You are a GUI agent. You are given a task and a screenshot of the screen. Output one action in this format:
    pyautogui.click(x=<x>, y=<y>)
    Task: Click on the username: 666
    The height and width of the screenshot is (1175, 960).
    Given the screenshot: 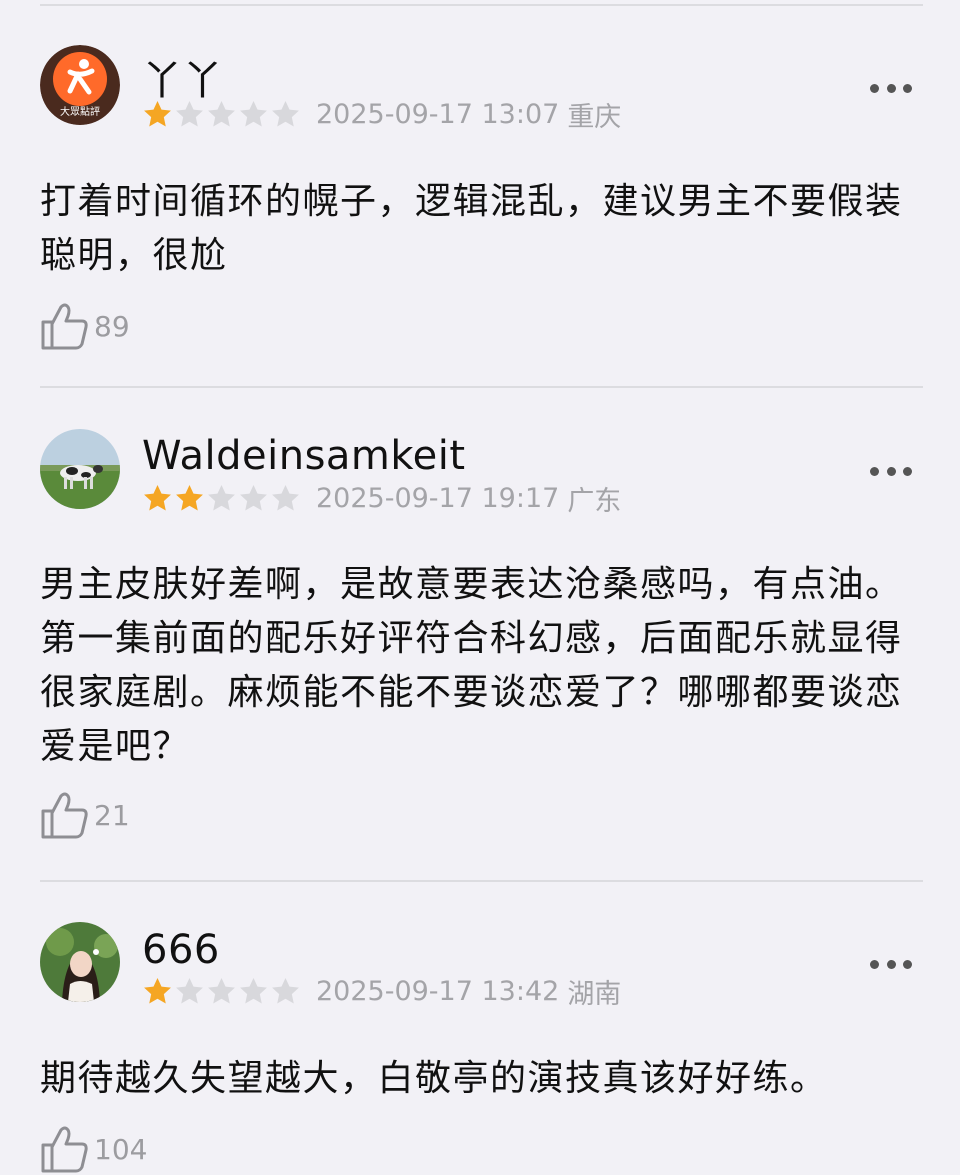 What is the action you would take?
    pyautogui.click(x=181, y=950)
    